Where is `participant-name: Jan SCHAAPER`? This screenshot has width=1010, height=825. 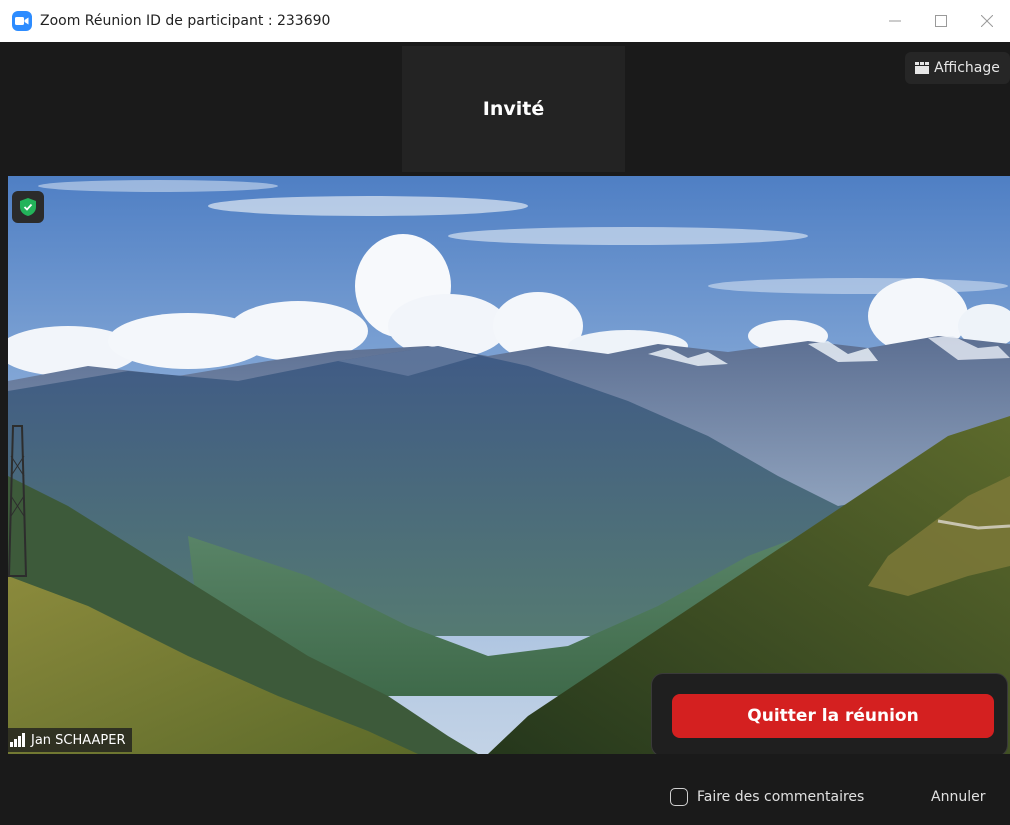
participant-name: Jan SCHAAPER is located at coordinates (78, 740).